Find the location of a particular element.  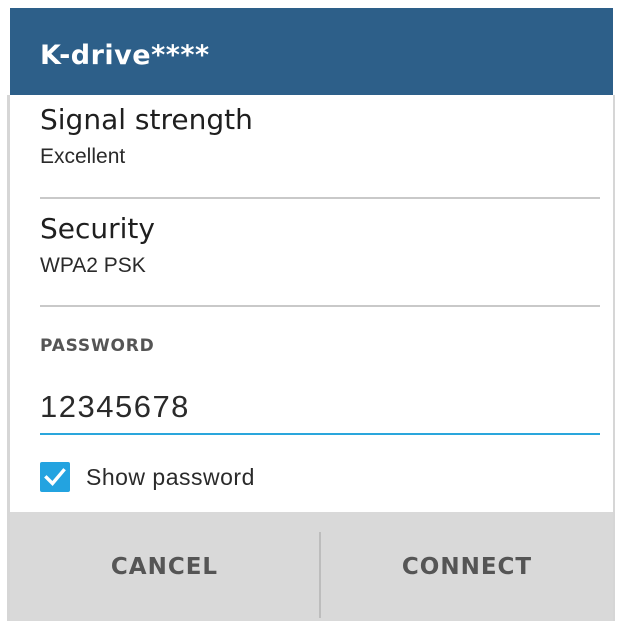

dialog-header: K-drive**** is located at coordinates (311, 51).